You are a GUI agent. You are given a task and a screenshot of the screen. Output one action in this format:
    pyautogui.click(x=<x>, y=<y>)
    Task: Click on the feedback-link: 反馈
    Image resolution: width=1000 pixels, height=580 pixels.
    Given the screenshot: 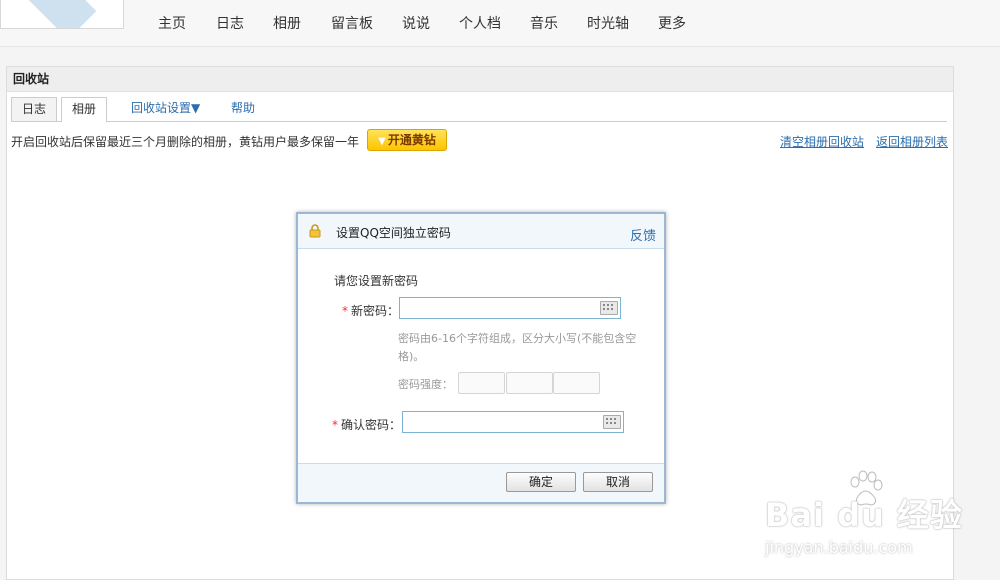 What is the action you would take?
    pyautogui.click(x=643, y=234)
    